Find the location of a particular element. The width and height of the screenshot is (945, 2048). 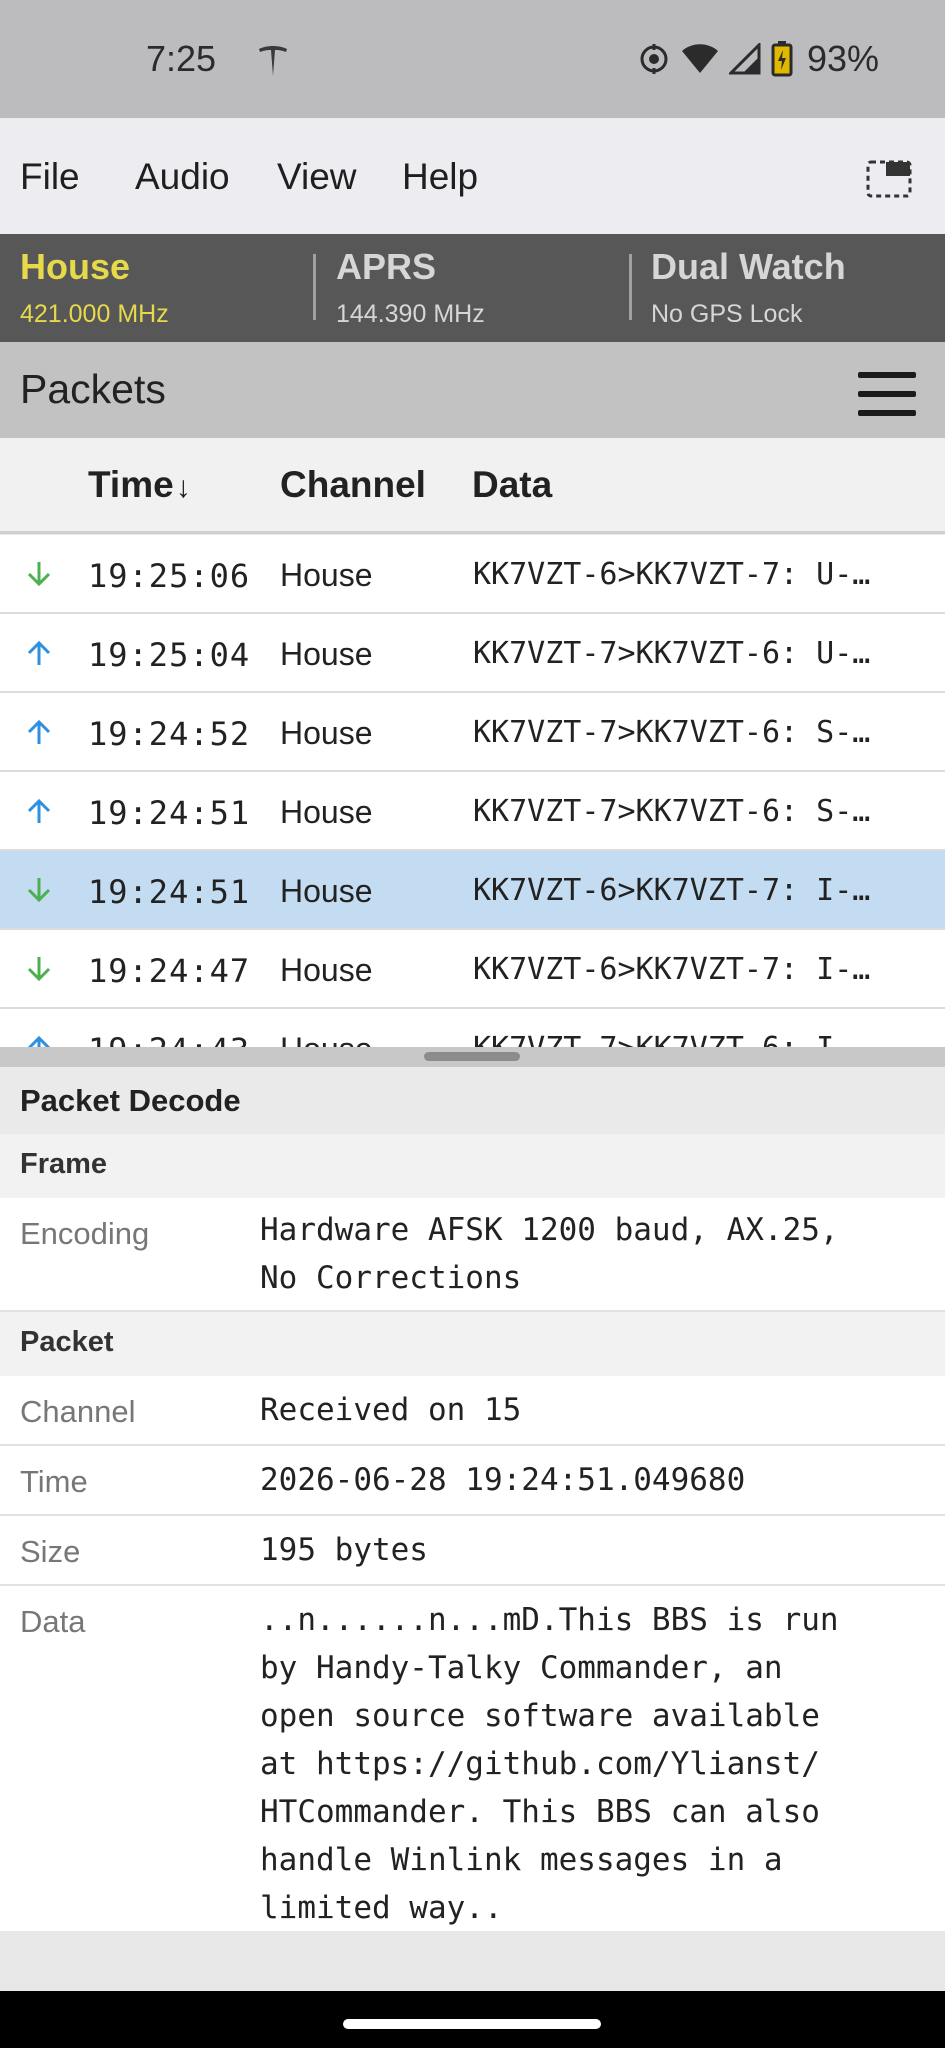

sort-descending-icon: ↓ is located at coordinates (183, 487).